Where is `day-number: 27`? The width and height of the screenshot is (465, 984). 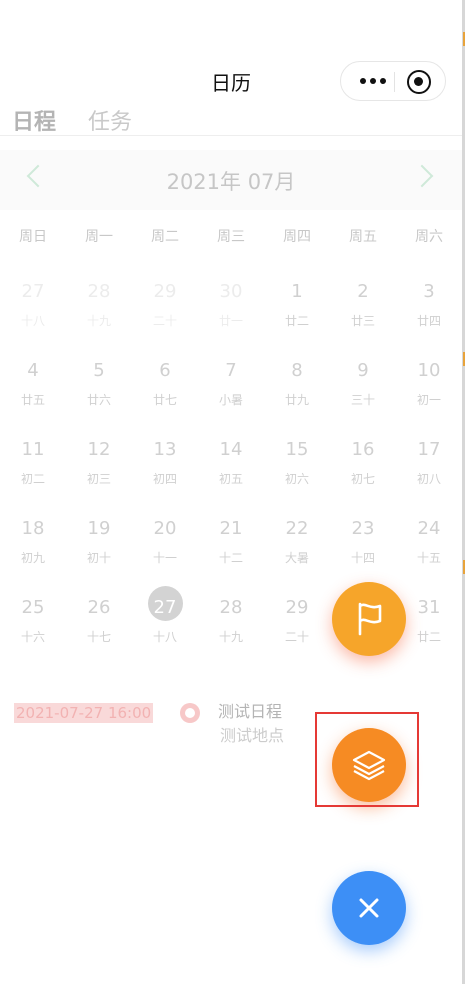 day-number: 27 is located at coordinates (165, 607).